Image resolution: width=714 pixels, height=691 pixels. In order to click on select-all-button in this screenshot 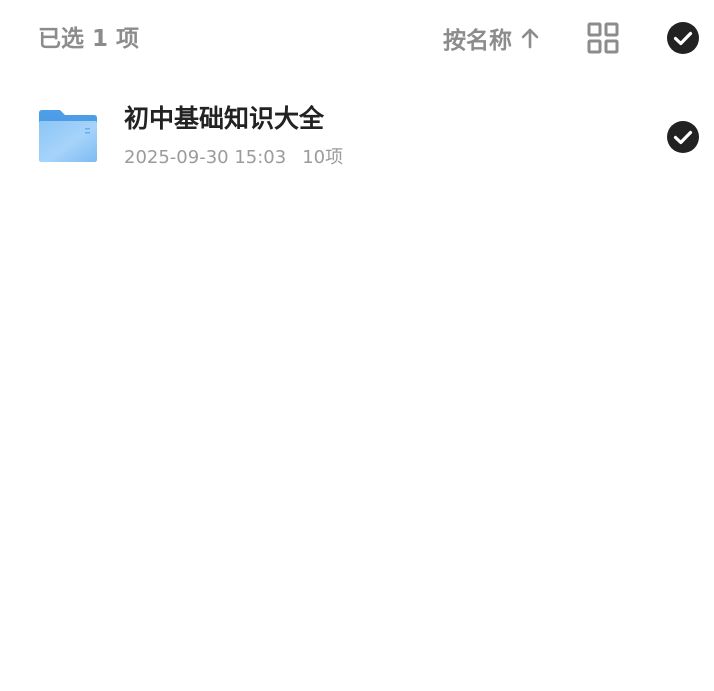, I will do `click(683, 38)`.